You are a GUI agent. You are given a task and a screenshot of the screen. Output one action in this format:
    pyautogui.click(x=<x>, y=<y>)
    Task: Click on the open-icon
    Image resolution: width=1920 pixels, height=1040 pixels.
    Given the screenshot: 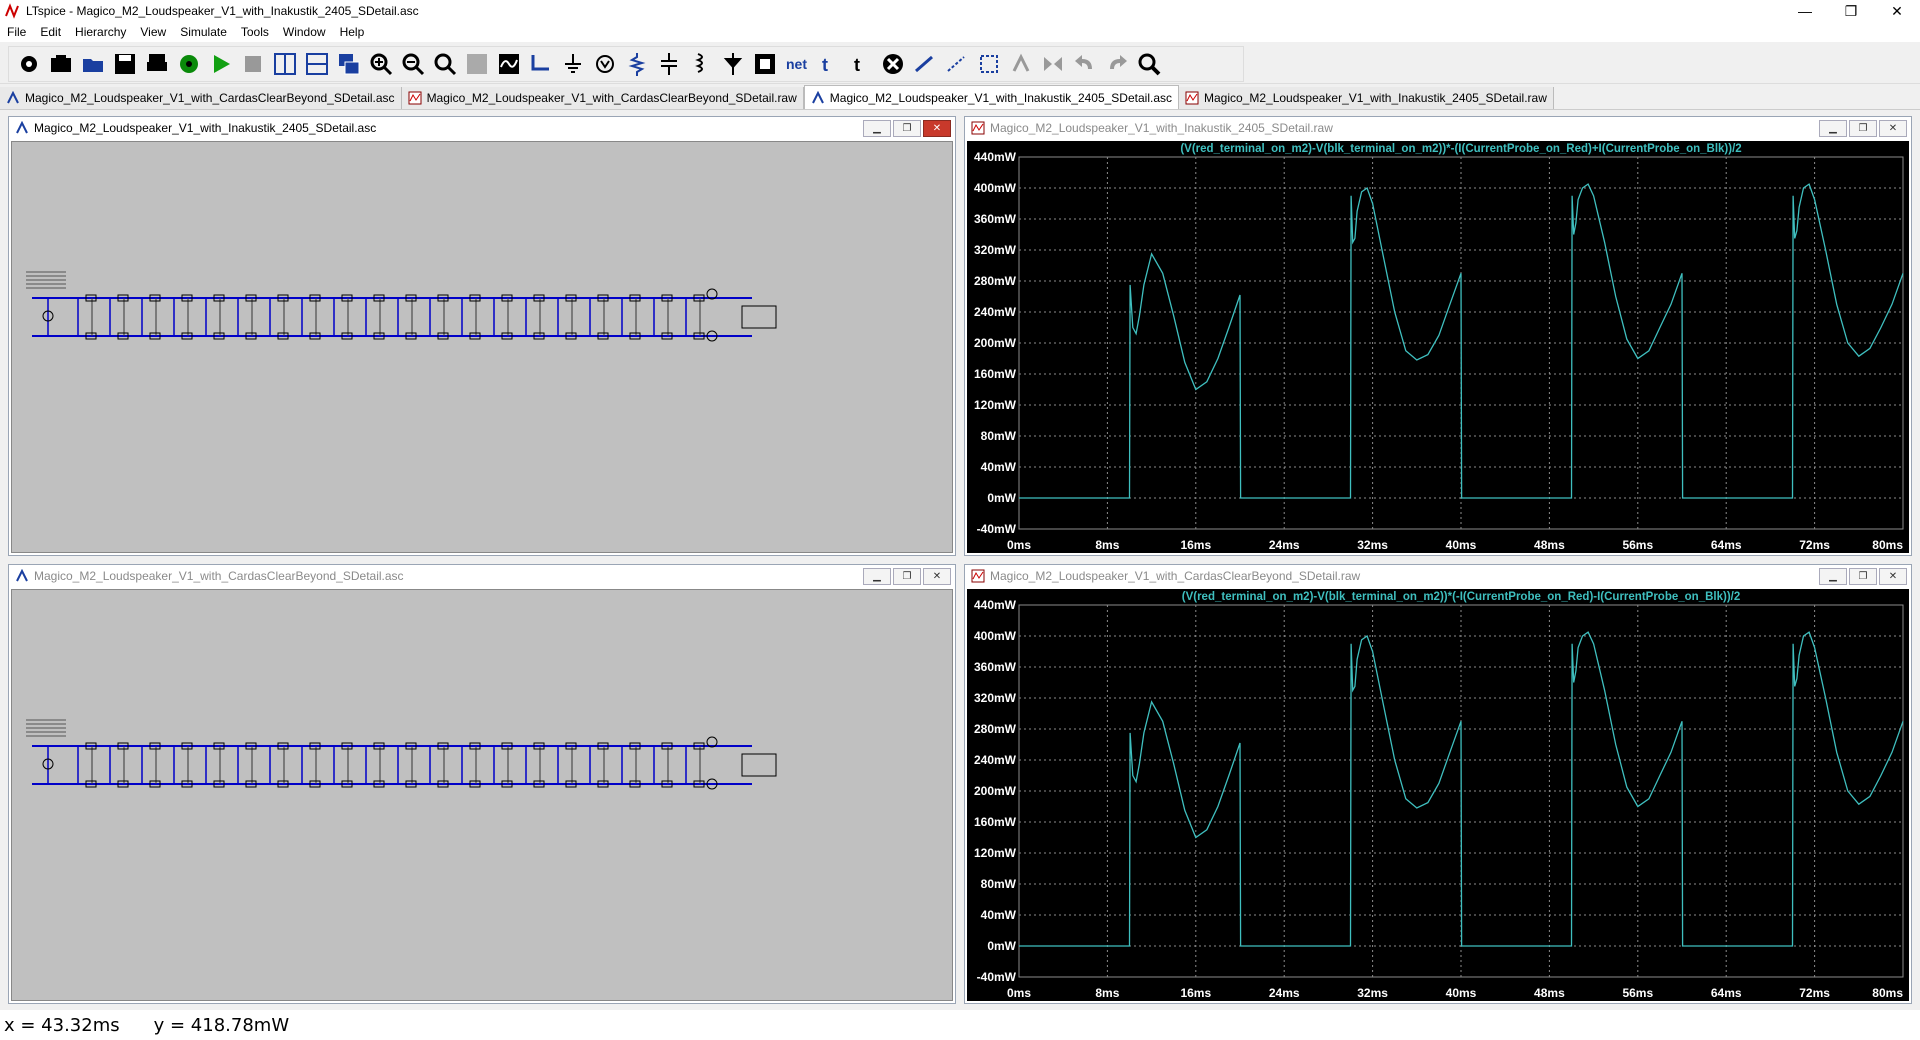 What is the action you would take?
    pyautogui.click(x=61, y=63)
    